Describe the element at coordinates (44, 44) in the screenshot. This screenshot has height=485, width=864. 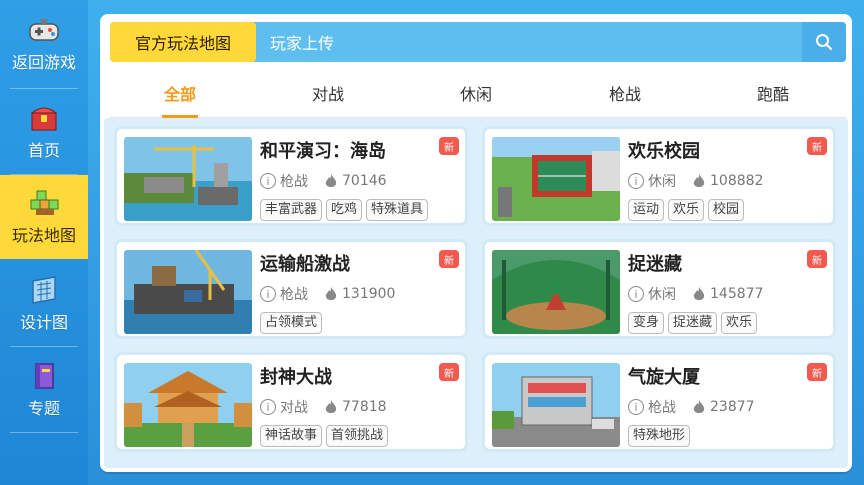
I see `sidebar-item-back-to-game: 返回游戏` at that location.